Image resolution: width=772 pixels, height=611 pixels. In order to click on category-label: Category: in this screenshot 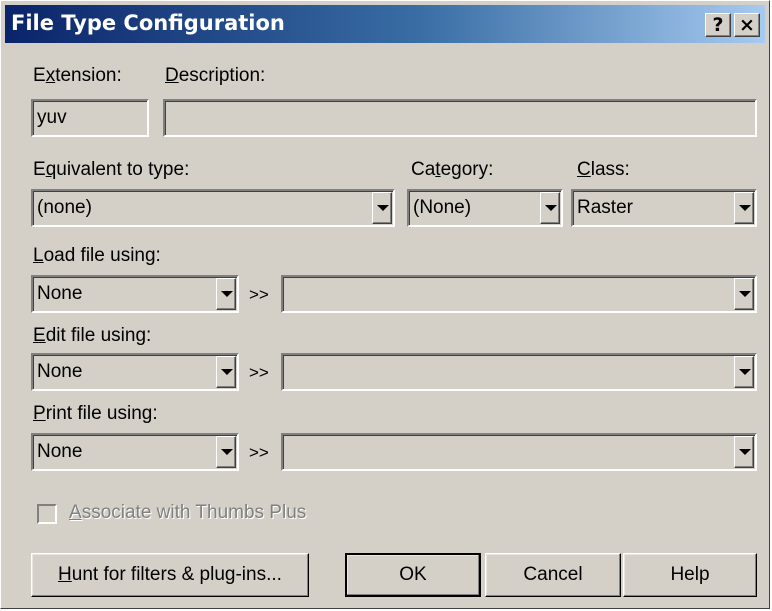, I will do `click(452, 169)`.